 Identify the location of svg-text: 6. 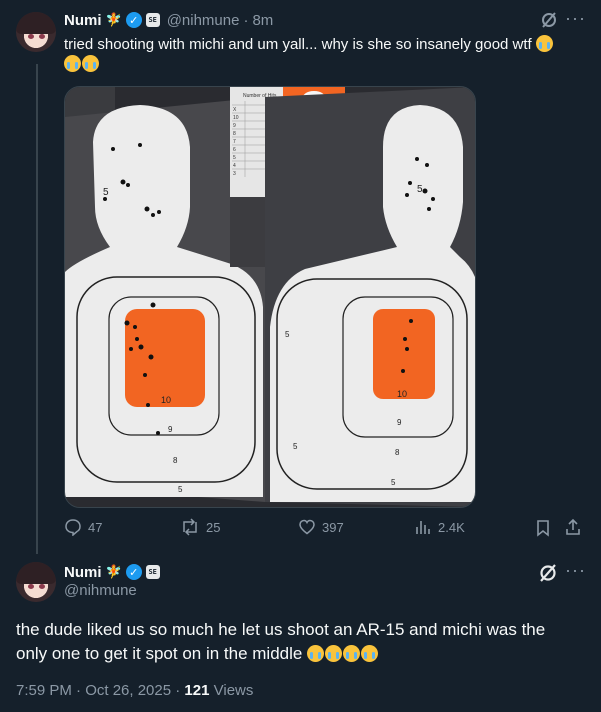
(234, 150).